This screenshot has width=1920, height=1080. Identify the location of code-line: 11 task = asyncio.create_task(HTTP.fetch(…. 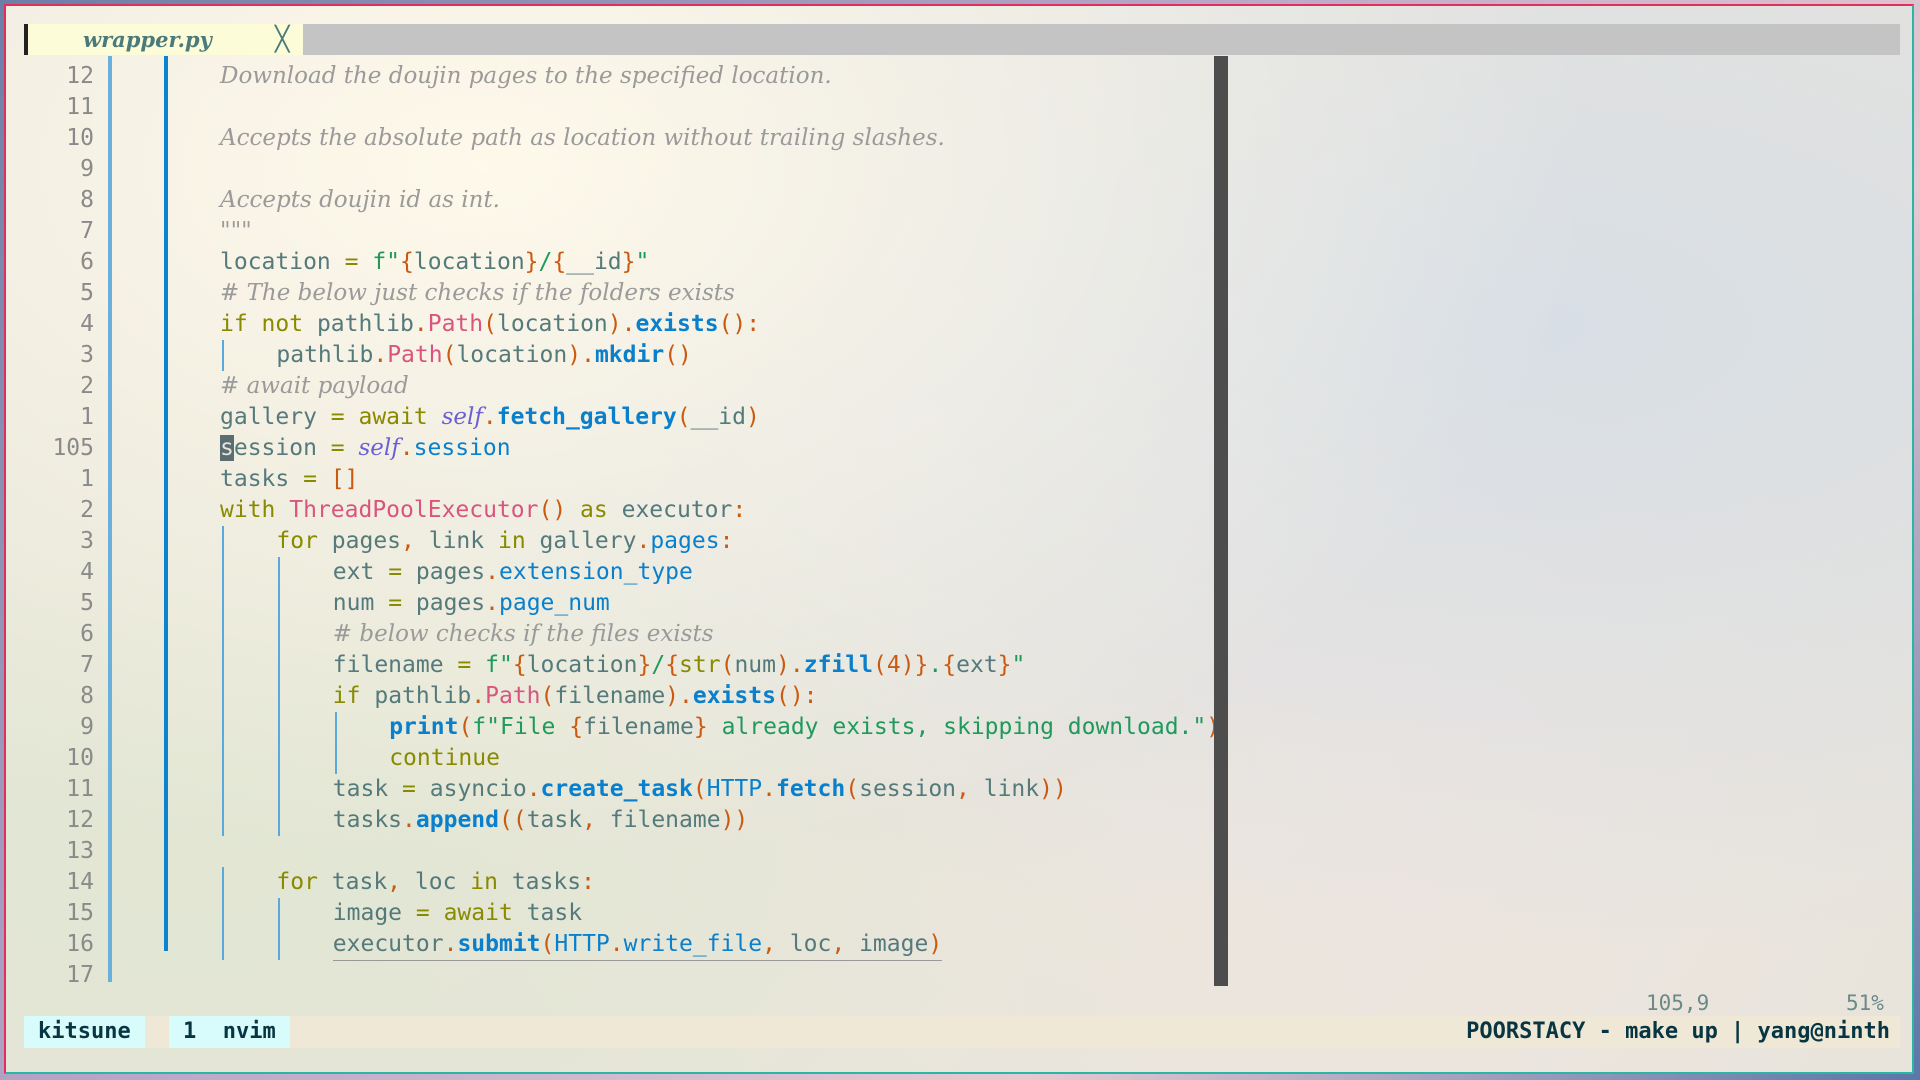
(621, 789).